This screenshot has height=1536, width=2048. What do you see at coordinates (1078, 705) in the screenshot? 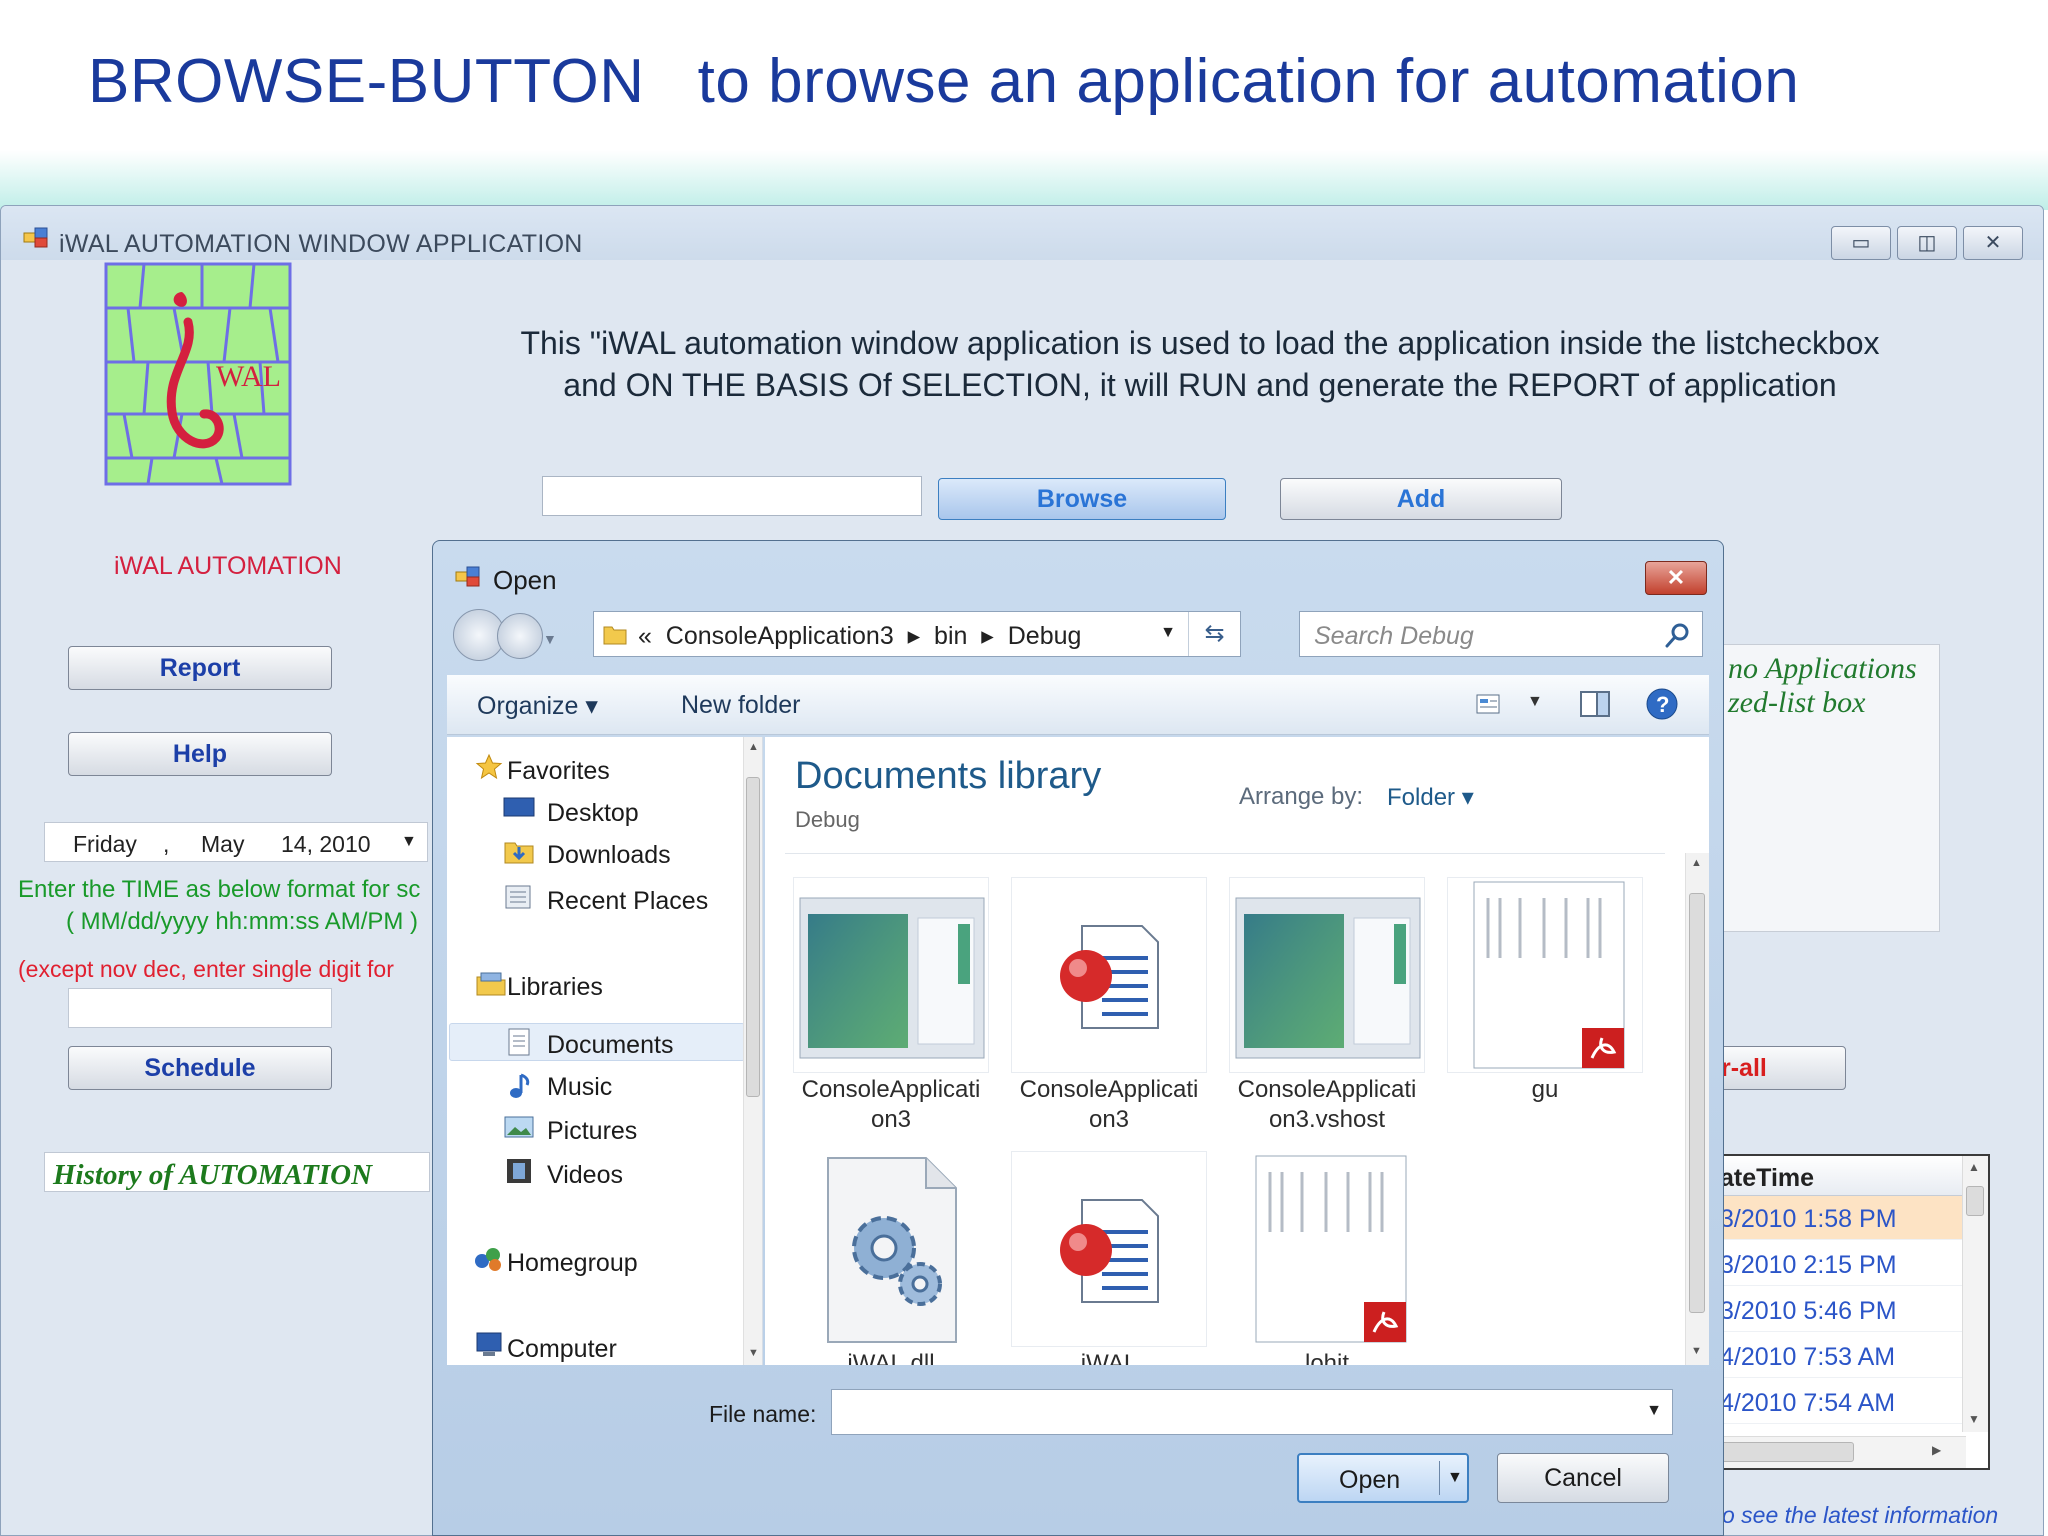
I see `command-bar: Organize ▾ New folder ▼ ?` at bounding box center [1078, 705].